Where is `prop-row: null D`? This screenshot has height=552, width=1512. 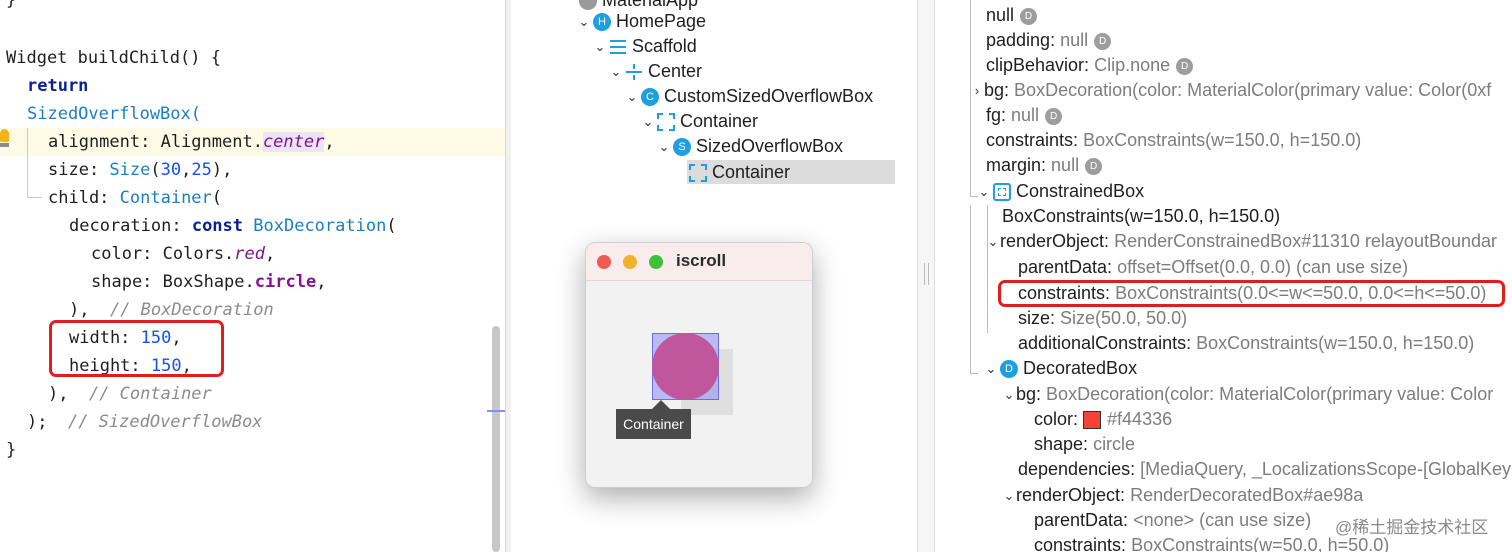
prop-row: null D is located at coordinates (1012, 15).